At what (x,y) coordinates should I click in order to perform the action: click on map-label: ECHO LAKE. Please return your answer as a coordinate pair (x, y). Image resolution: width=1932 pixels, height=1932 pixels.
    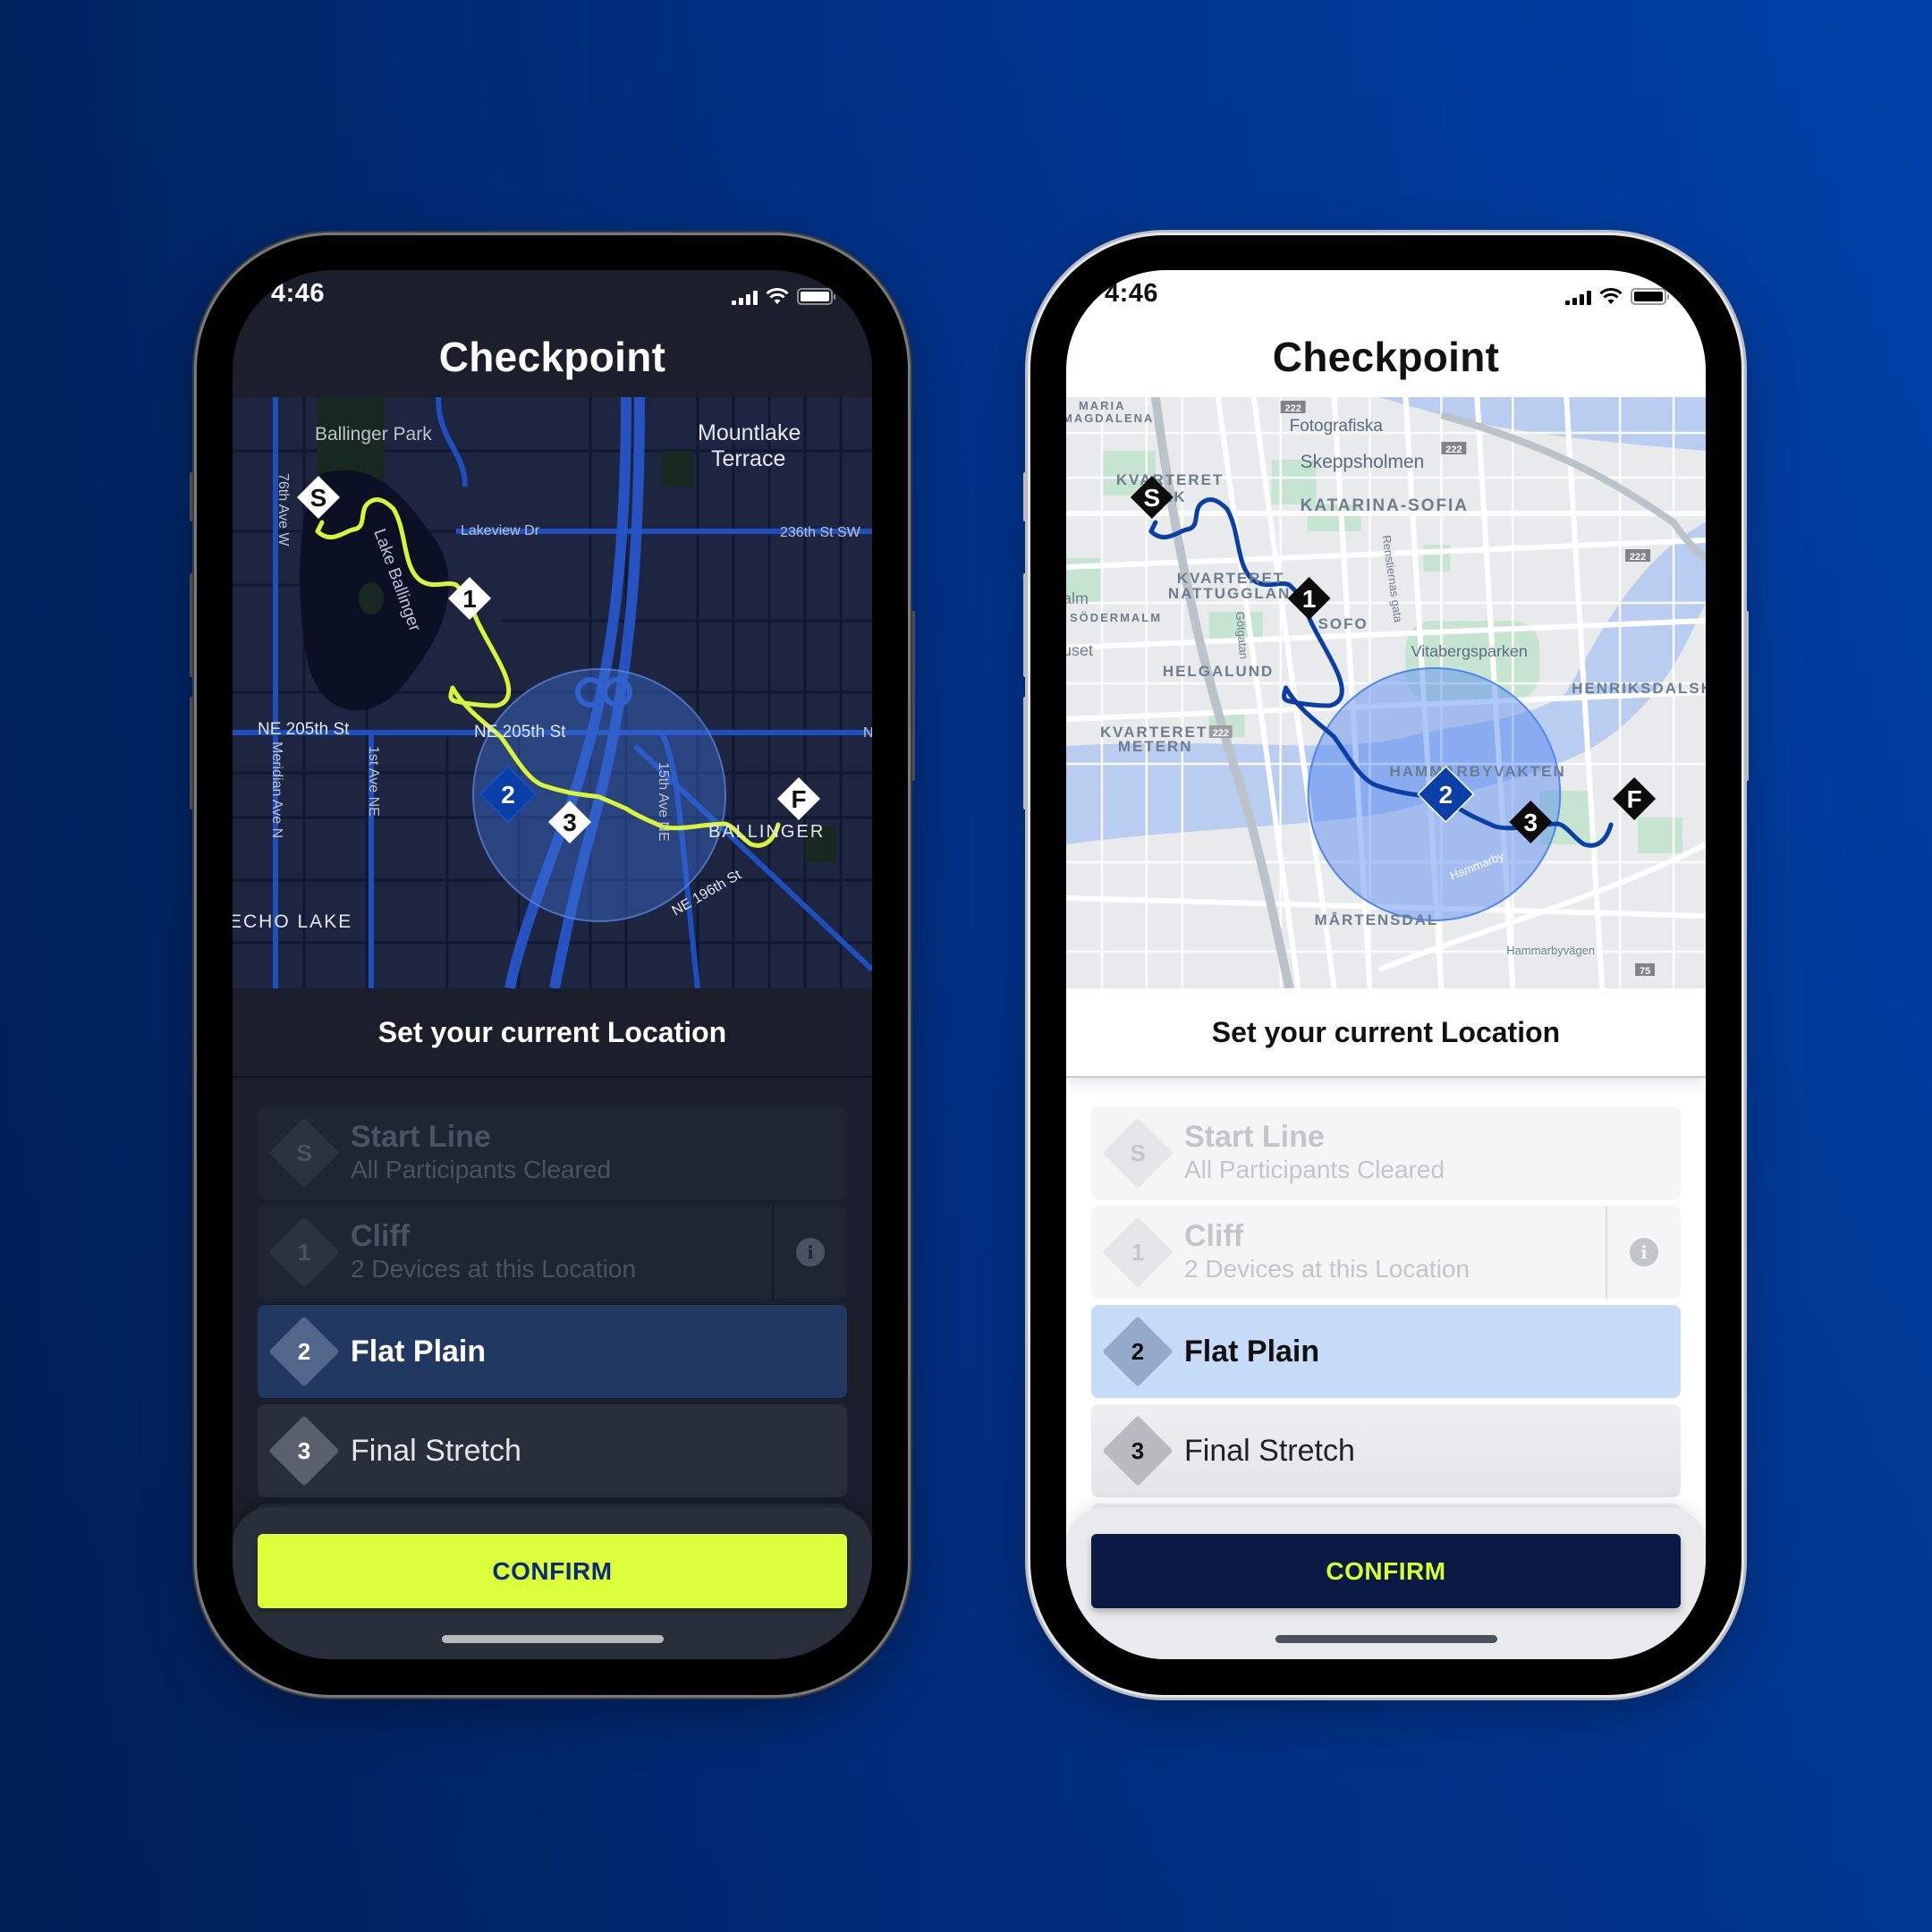
    Looking at the image, I should click on (292, 921).